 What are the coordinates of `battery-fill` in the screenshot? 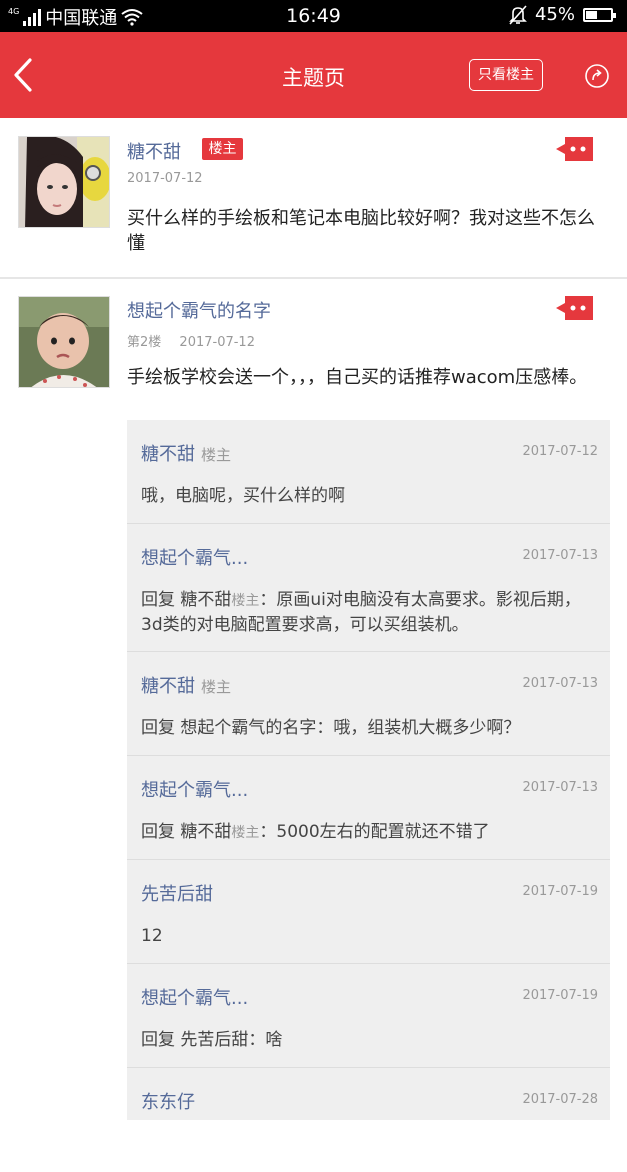 It's located at (591, 14).